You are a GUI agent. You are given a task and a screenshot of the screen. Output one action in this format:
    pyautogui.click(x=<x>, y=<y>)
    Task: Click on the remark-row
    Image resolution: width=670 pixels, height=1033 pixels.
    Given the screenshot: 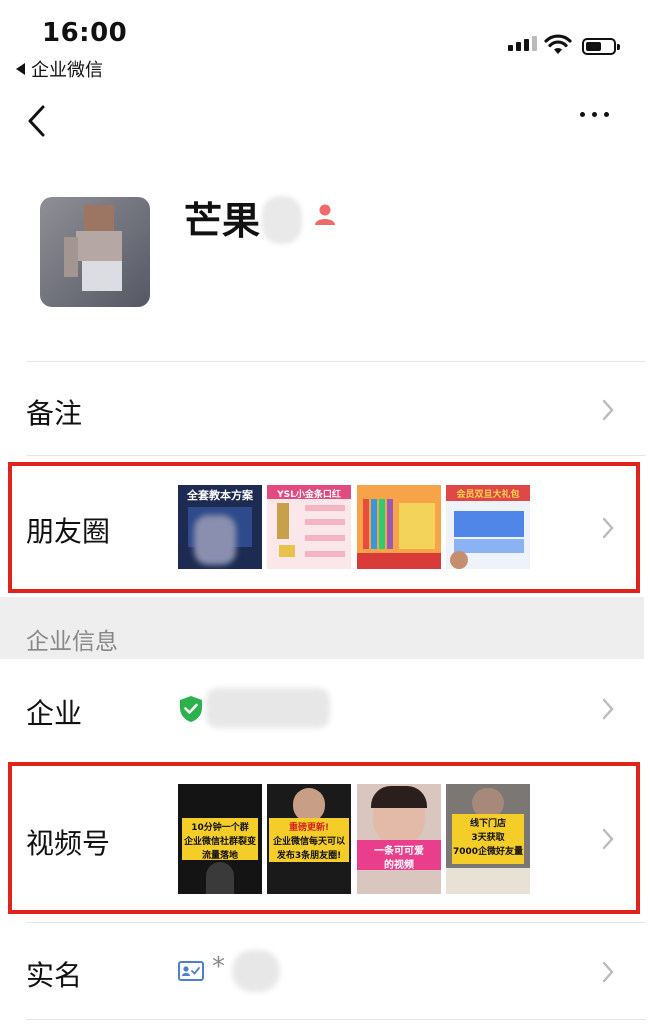 What is the action you would take?
    pyautogui.click(x=322, y=408)
    